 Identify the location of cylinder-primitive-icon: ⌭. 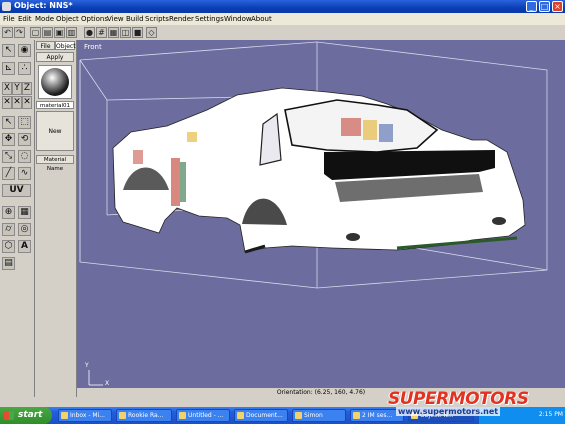
(8, 229).